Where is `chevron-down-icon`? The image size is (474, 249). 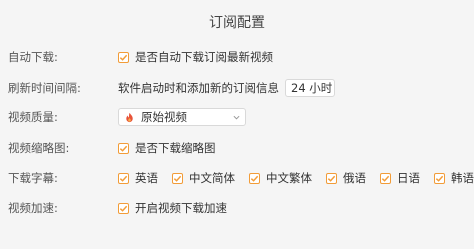
chevron-down-icon is located at coordinates (236, 117).